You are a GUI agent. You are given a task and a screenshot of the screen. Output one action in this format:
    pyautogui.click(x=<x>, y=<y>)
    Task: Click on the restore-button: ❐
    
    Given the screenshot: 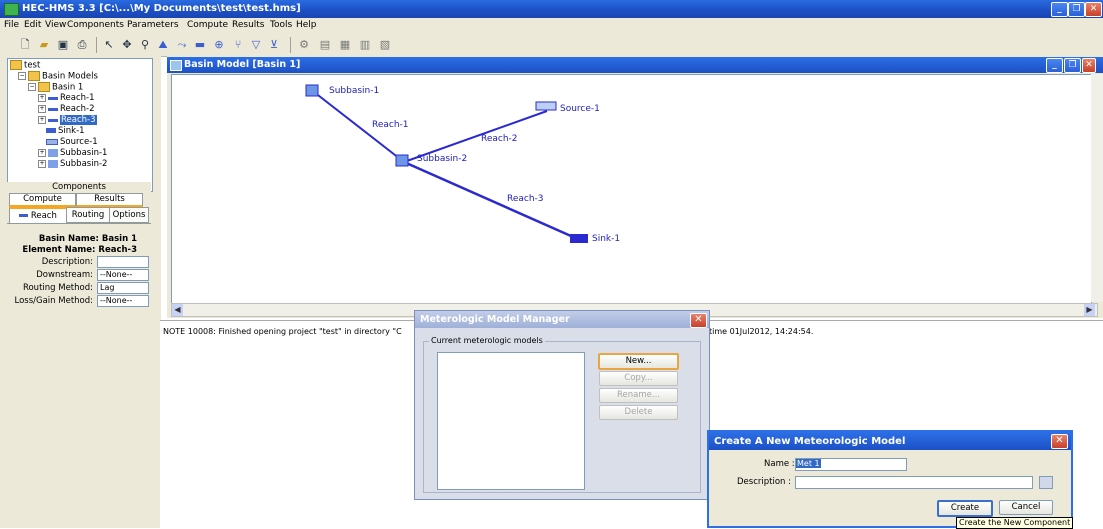 What is the action you would take?
    pyautogui.click(x=1076, y=9)
    